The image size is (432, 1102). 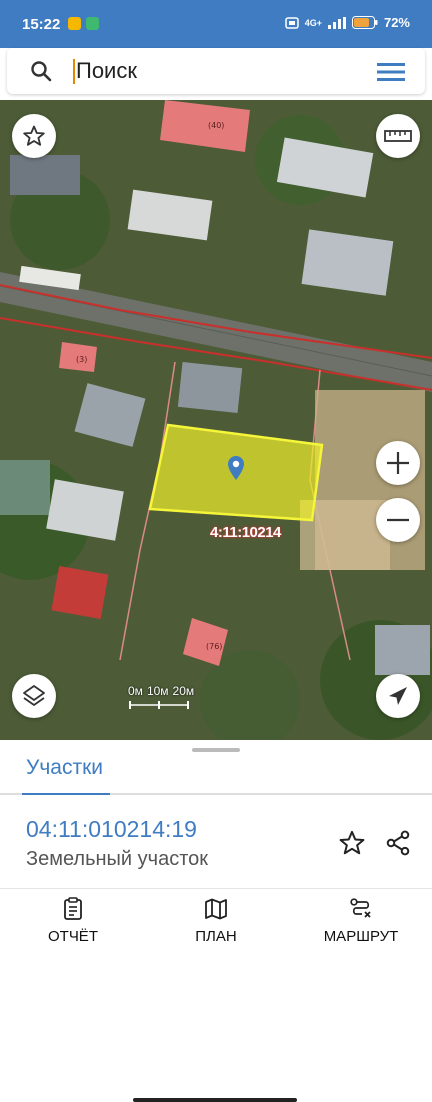 I want to click on nav-report-label: ОТЧЁТ, so click(x=72, y=936).